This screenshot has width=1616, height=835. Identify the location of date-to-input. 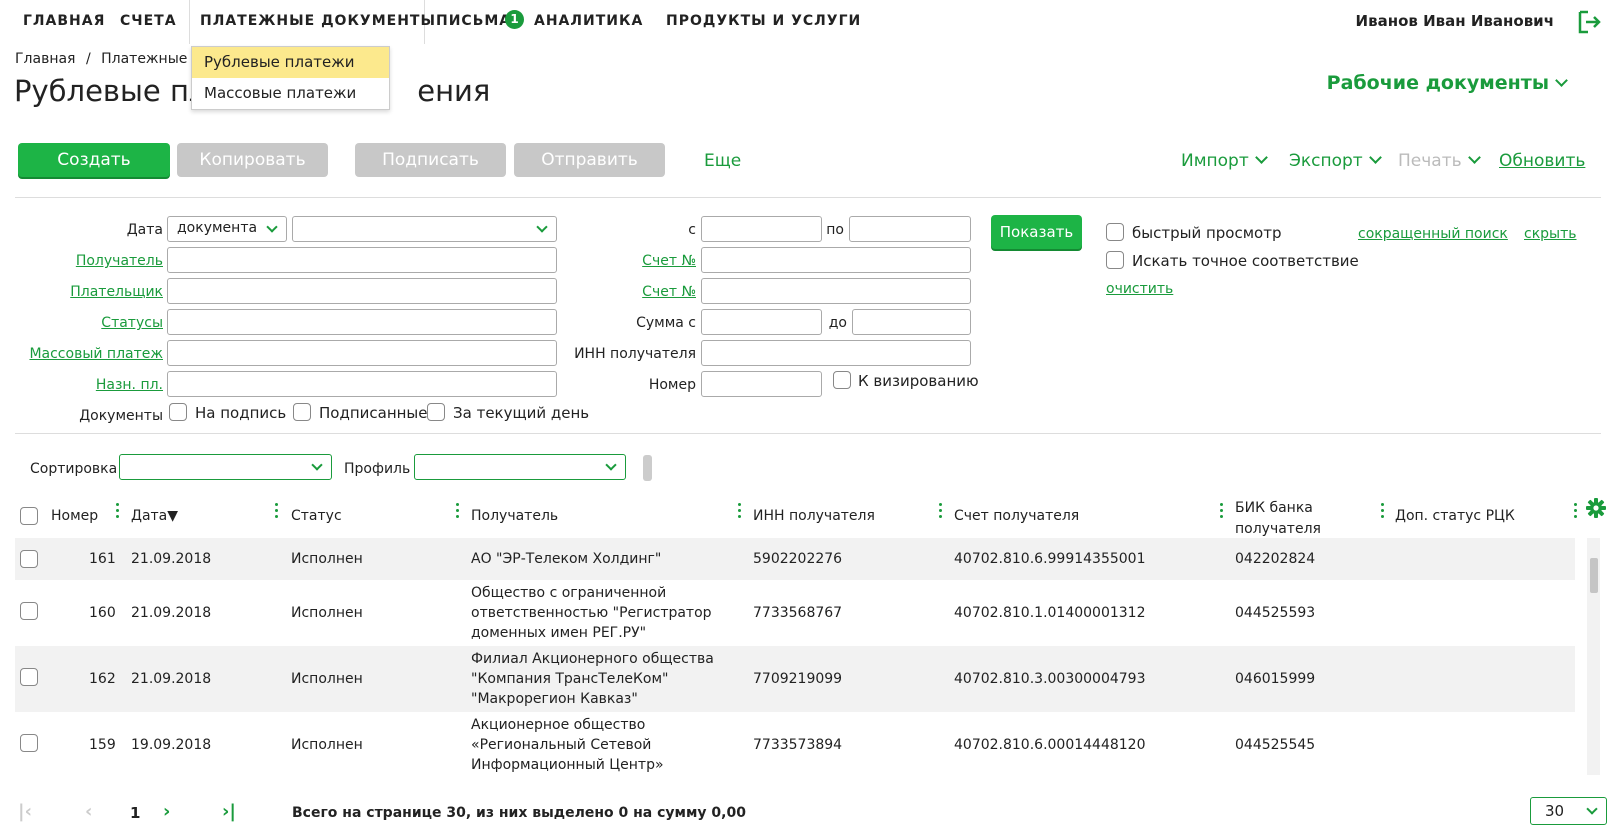
(910, 229).